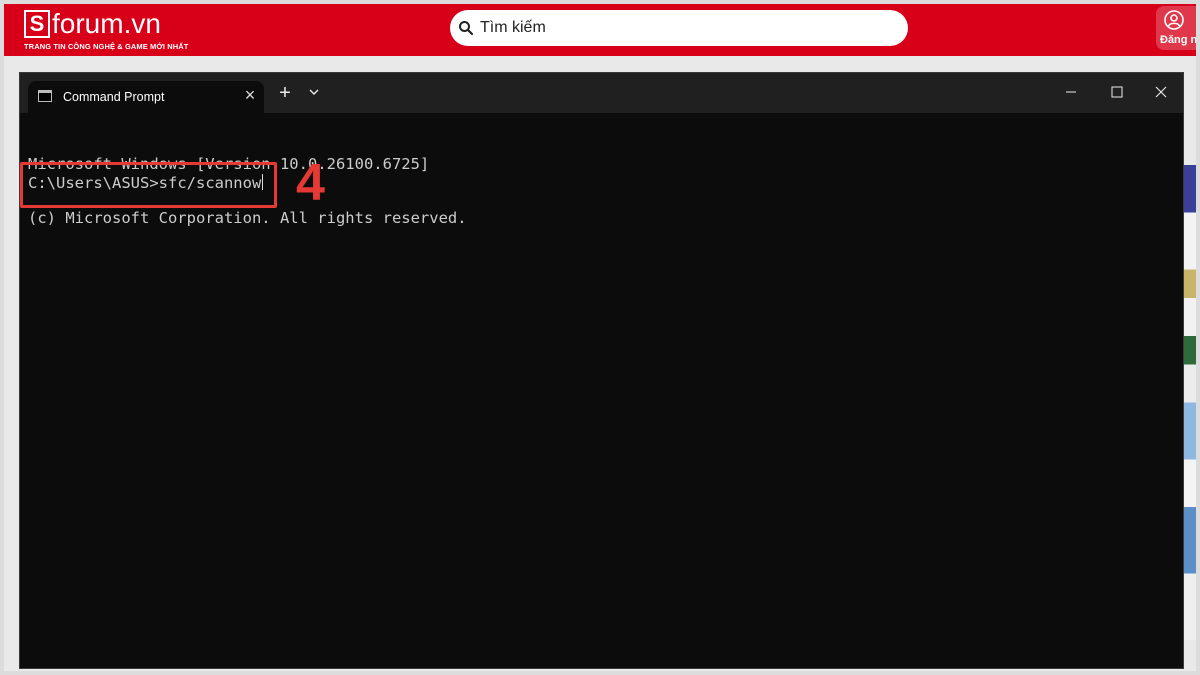 The height and width of the screenshot is (675, 1200). Describe the element at coordinates (1071, 92) in the screenshot. I see `minimize-button` at that location.